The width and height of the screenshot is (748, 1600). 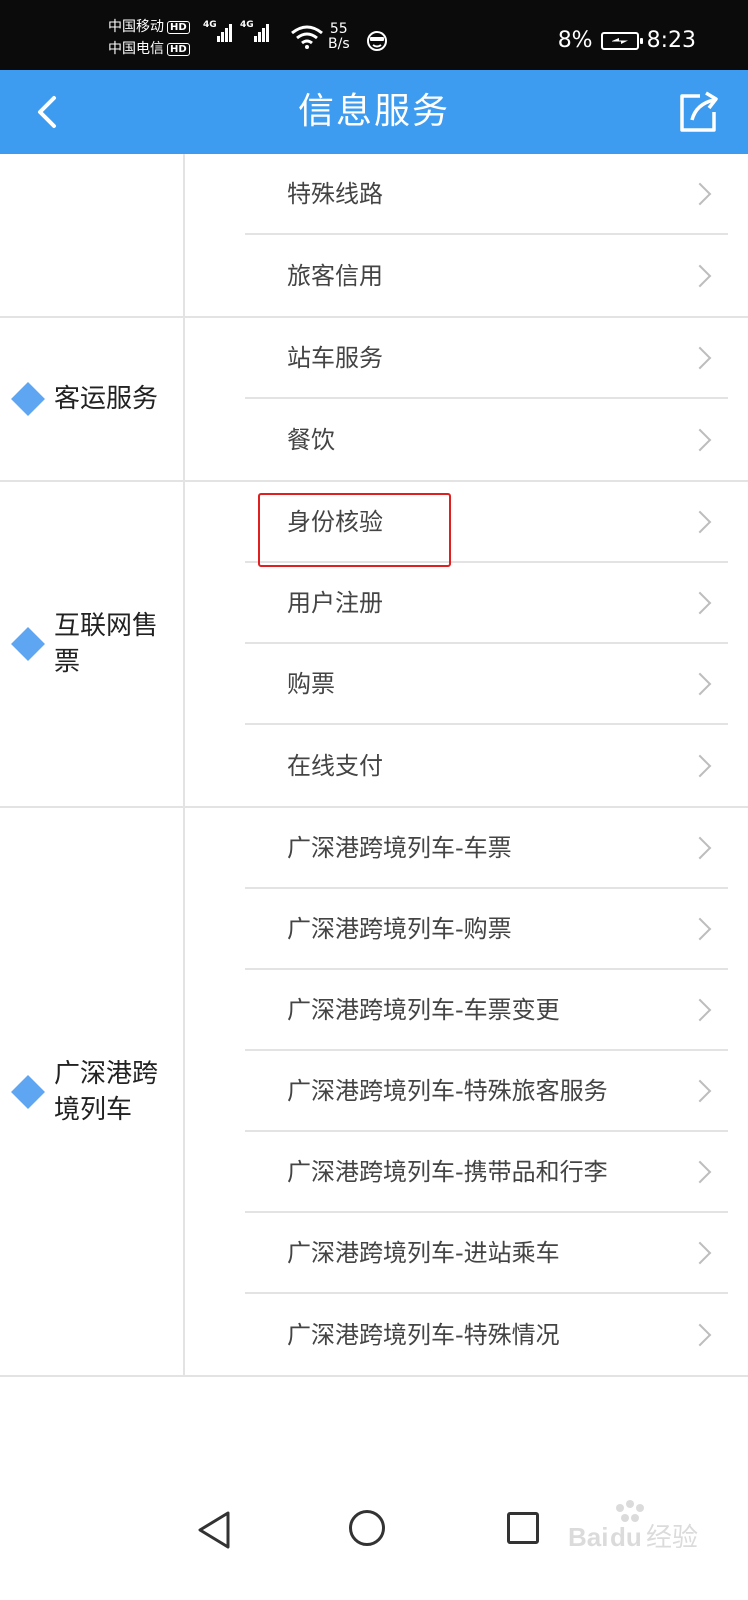 I want to click on service-group: 客运服务 站车服务 餐饮, so click(x=374, y=400).